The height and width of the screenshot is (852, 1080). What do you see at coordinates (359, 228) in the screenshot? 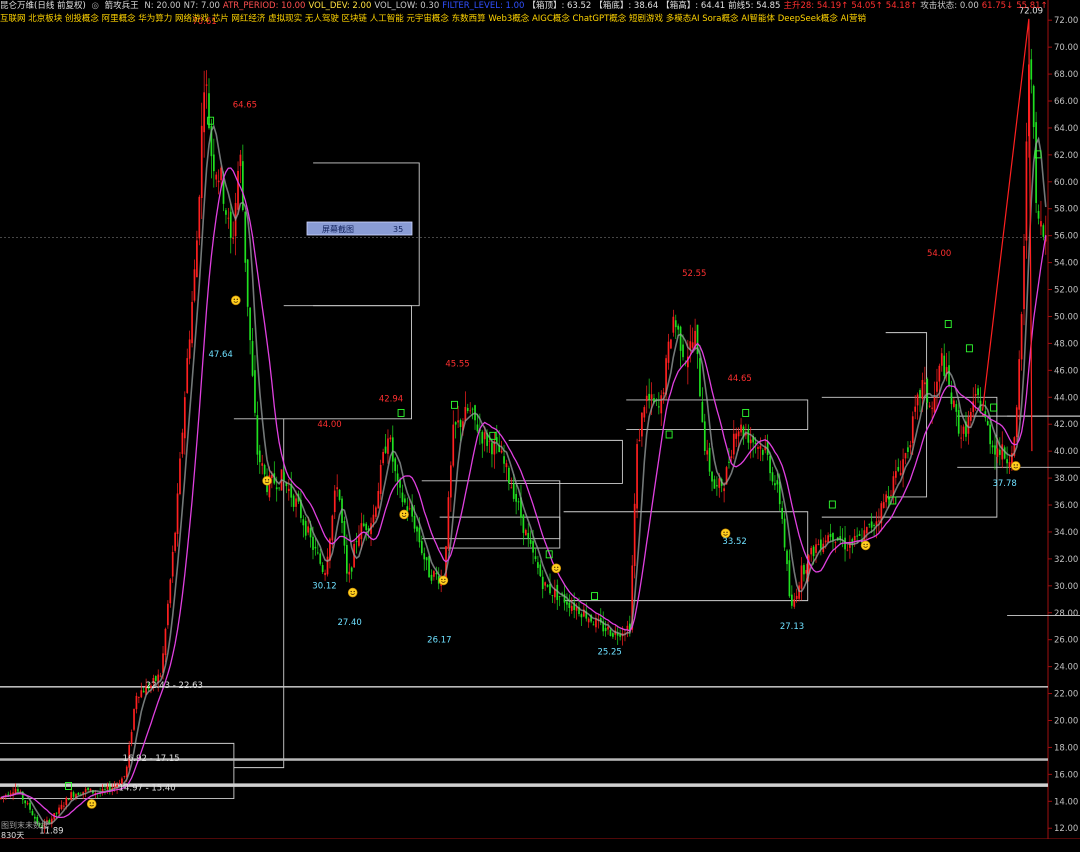
I see `screenshot-tooltip: 屏幕截图 35` at bounding box center [359, 228].